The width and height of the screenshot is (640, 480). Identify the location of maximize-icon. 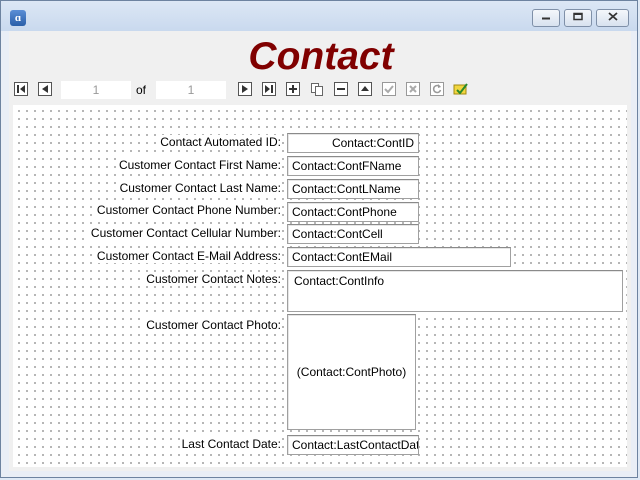
(578, 18).